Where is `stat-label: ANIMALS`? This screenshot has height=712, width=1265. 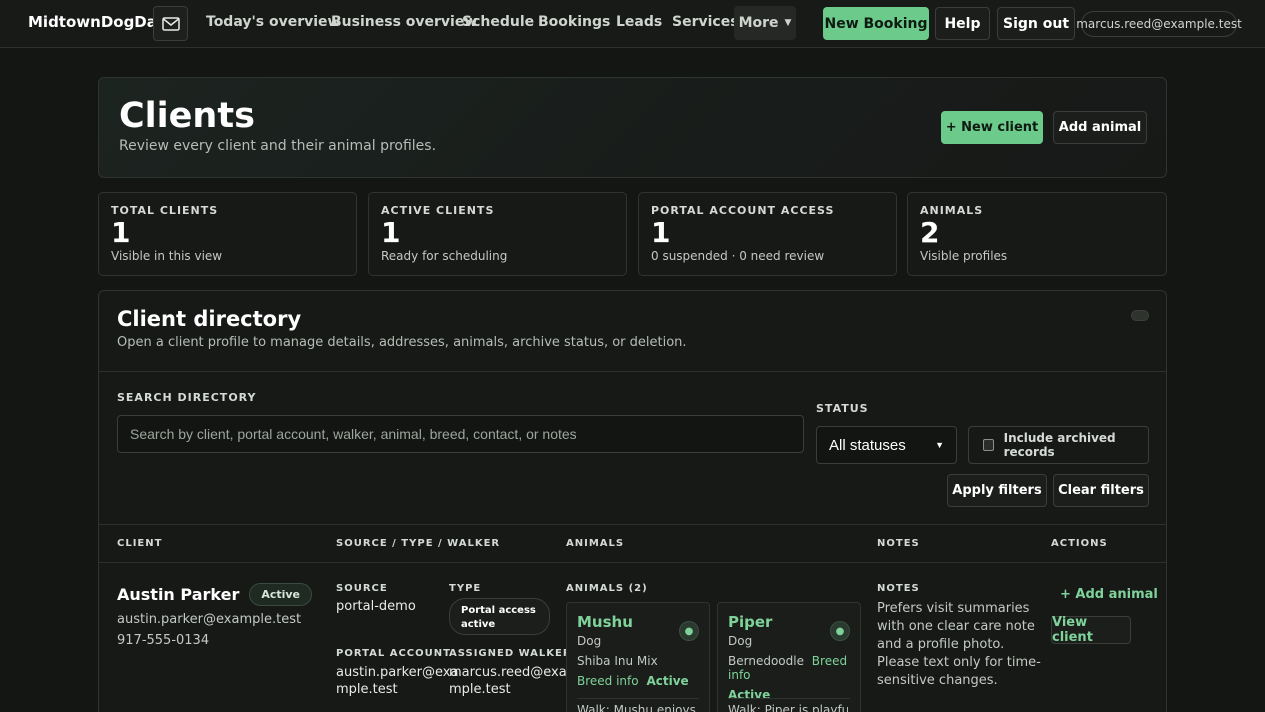
stat-label: ANIMALS is located at coordinates (952, 210).